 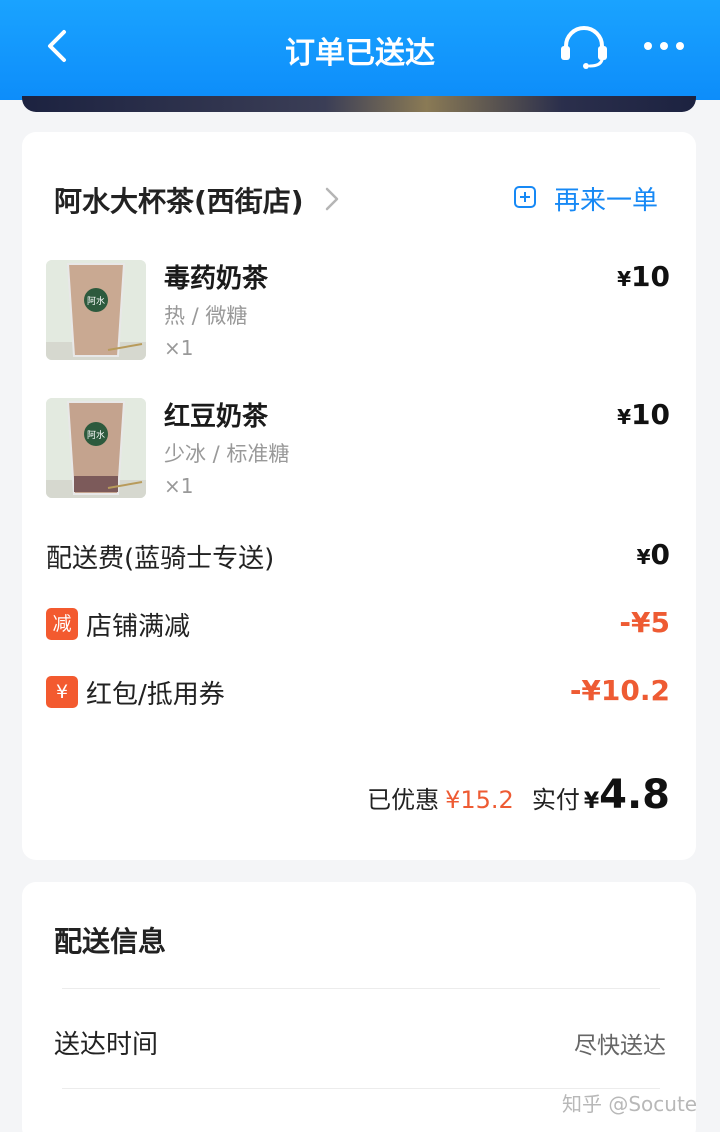 What do you see at coordinates (620, 1046) in the screenshot?
I see `delivery-time-value: 尽快送达` at bounding box center [620, 1046].